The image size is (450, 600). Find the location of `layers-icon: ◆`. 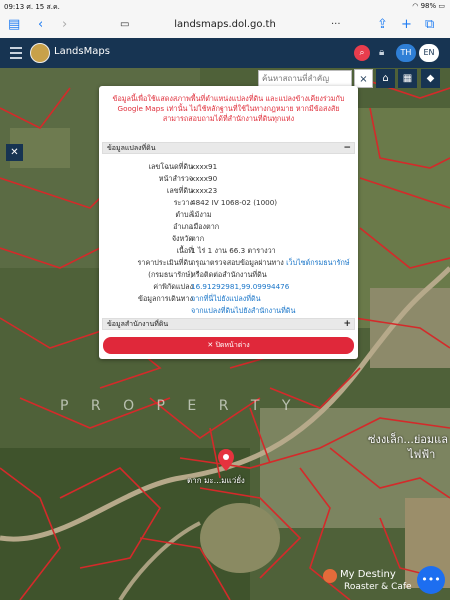

layers-icon: ◆ is located at coordinates (430, 78).